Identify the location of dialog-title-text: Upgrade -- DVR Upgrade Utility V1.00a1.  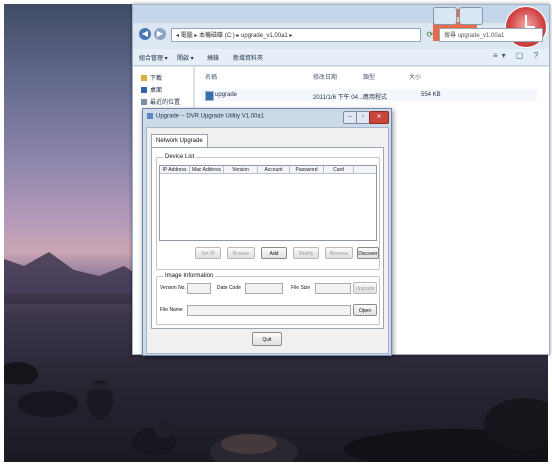
(210, 116).